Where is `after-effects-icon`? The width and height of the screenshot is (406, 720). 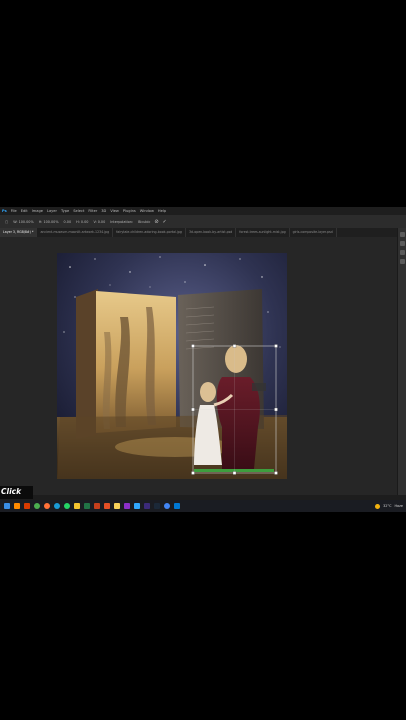 after-effects-icon is located at coordinates (147, 506).